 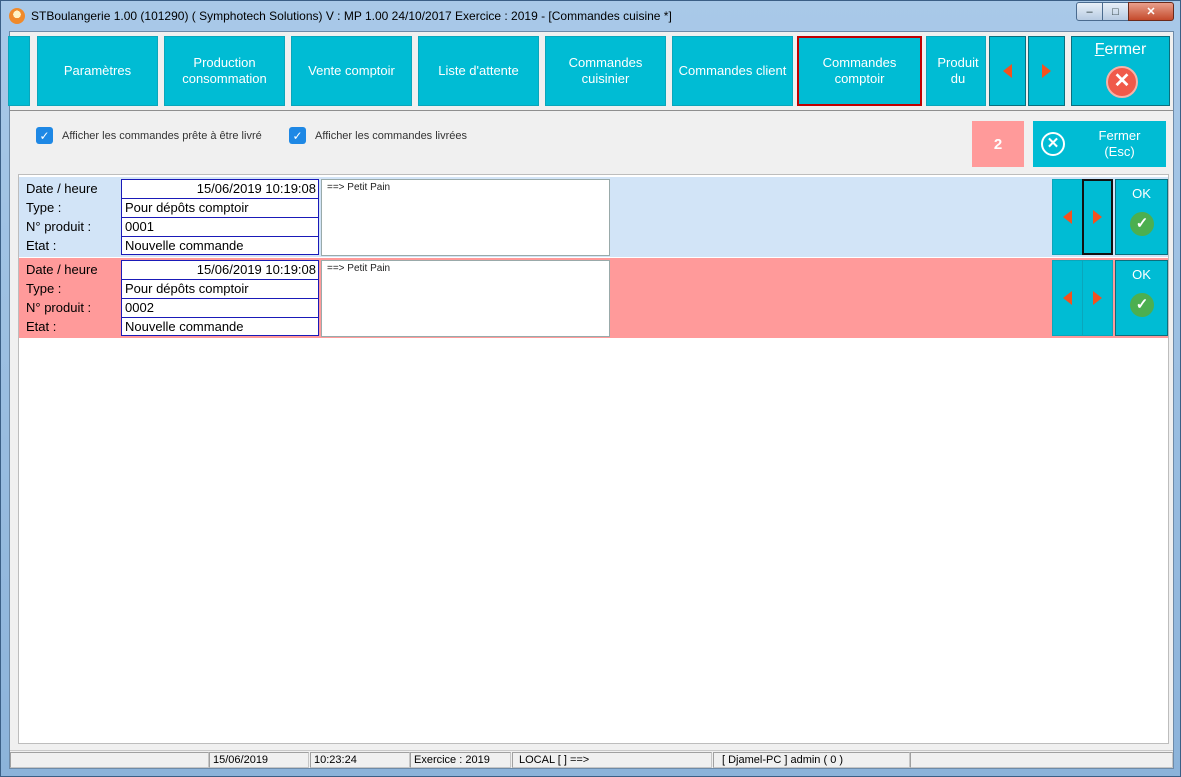 I want to click on order-product-no: 0001, so click(x=220, y=227).